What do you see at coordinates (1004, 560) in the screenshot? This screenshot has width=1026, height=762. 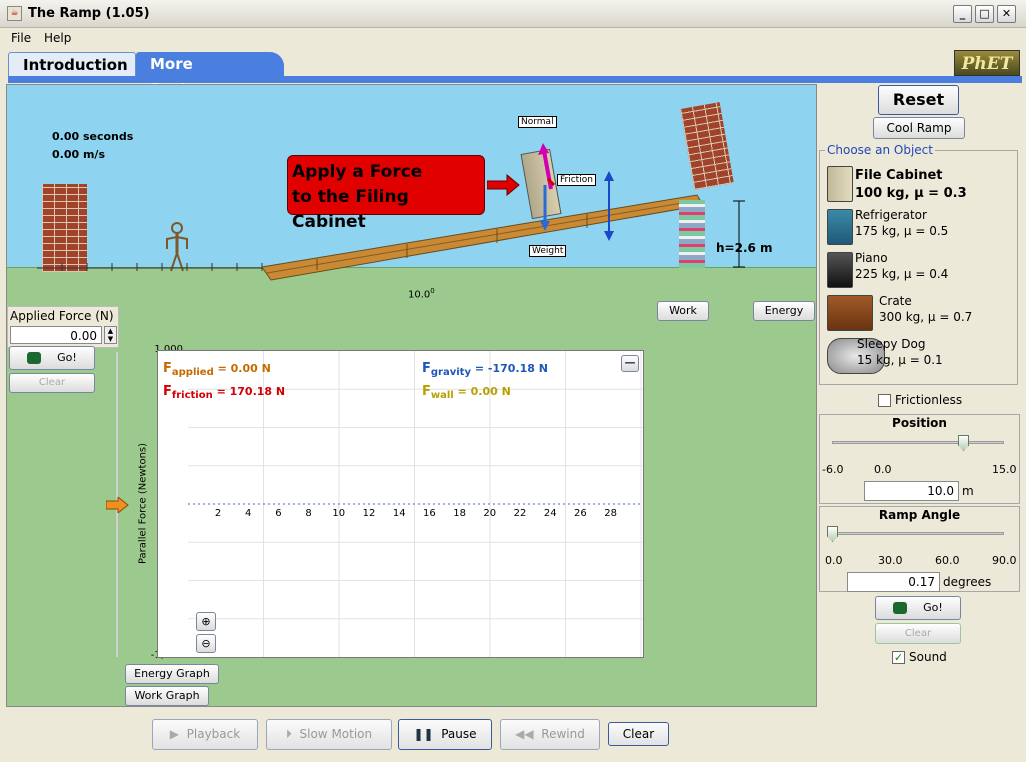 I see `ramp-angle-tick-90: 90.0` at bounding box center [1004, 560].